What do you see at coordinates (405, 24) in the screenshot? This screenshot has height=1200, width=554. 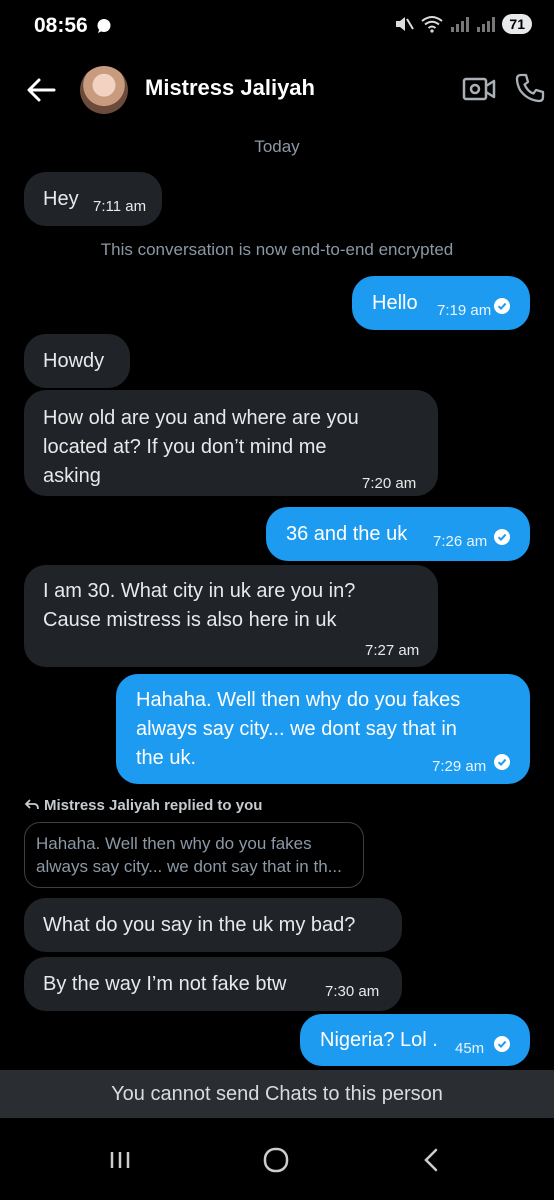 I see `mute-icon` at bounding box center [405, 24].